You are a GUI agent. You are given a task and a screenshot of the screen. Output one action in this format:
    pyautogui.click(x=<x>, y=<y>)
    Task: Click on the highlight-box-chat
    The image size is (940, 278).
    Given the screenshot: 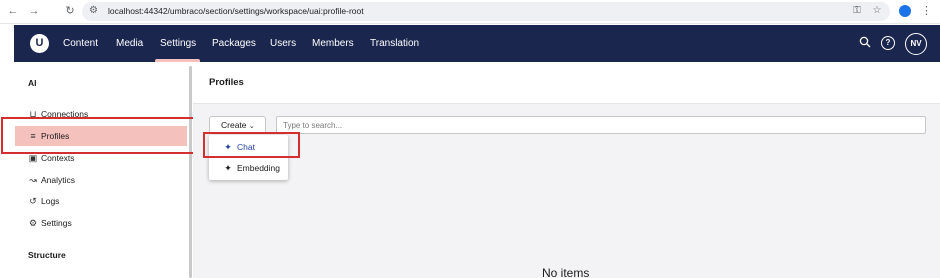 What is the action you would take?
    pyautogui.click(x=251, y=145)
    